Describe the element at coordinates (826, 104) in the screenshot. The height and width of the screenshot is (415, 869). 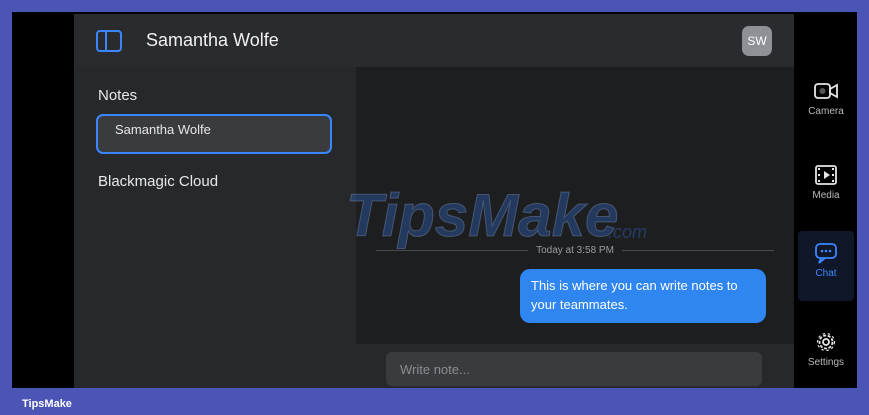
I see `rail-camera: Camera` at that location.